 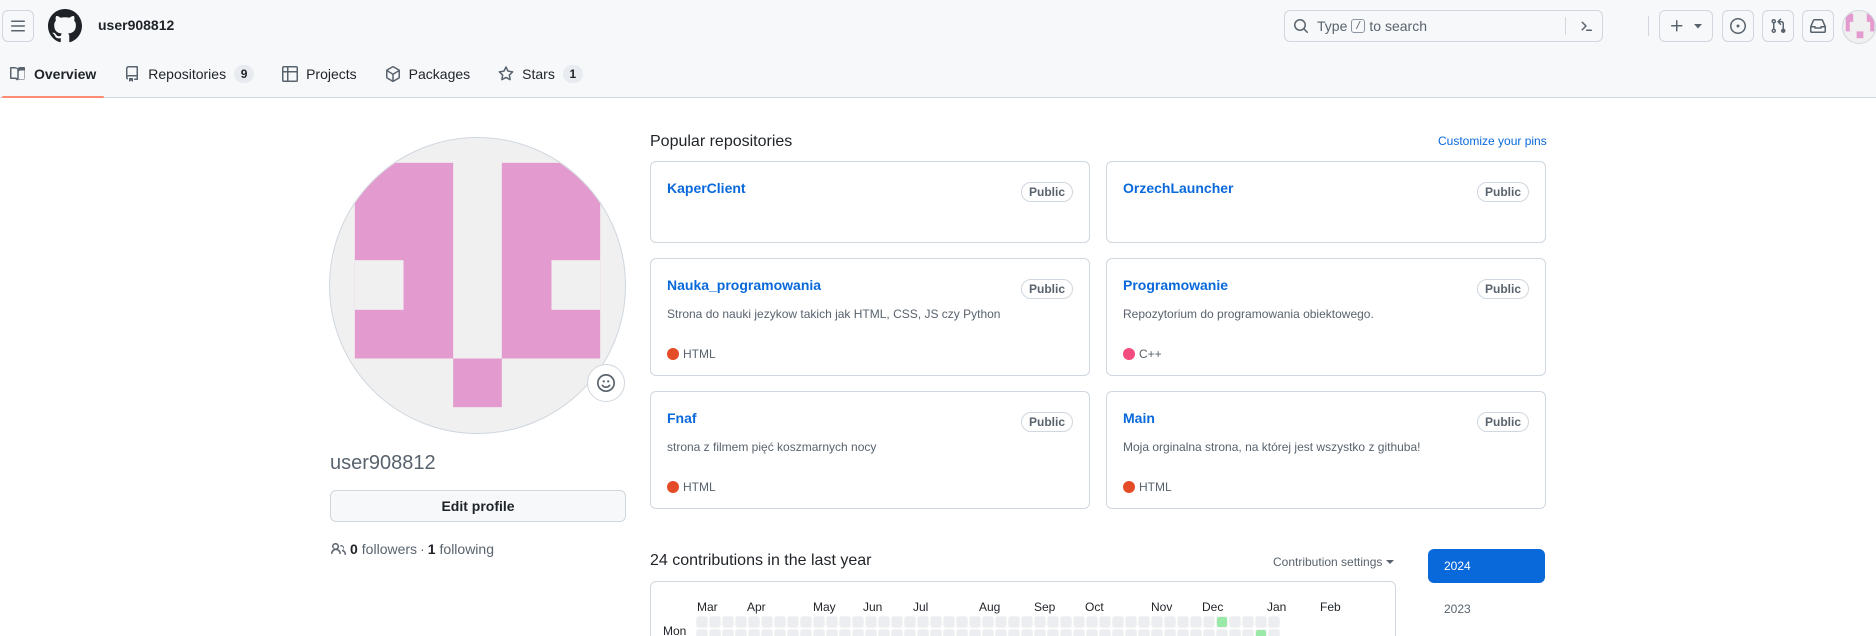 What do you see at coordinates (189, 74) in the screenshot?
I see `tab-repositories: Repositories 9` at bounding box center [189, 74].